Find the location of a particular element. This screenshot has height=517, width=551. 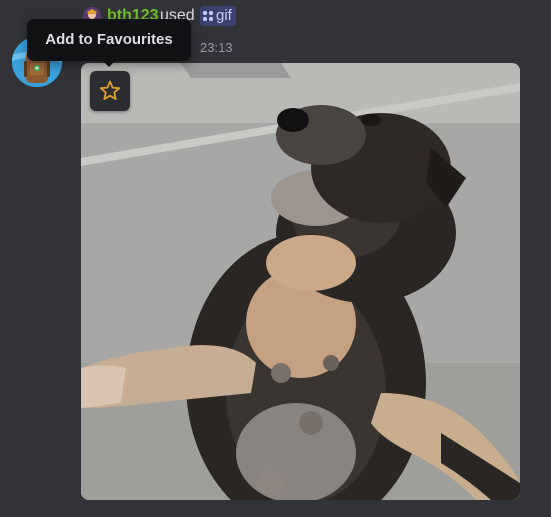

command-name: gif is located at coordinates (224, 15).